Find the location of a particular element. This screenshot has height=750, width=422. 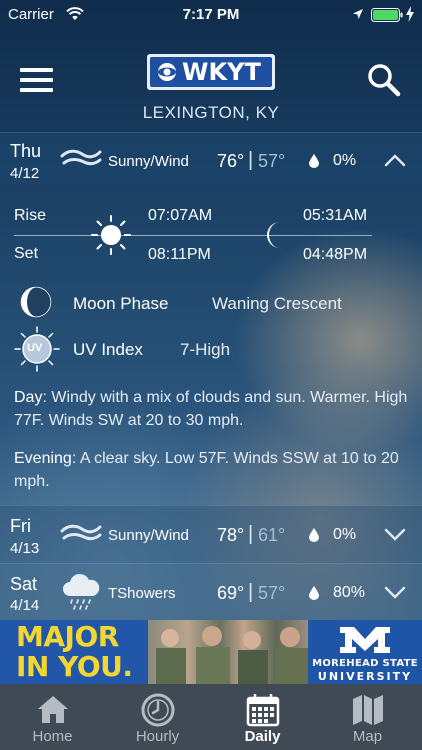

precip-chance: 80% is located at coordinates (349, 592).